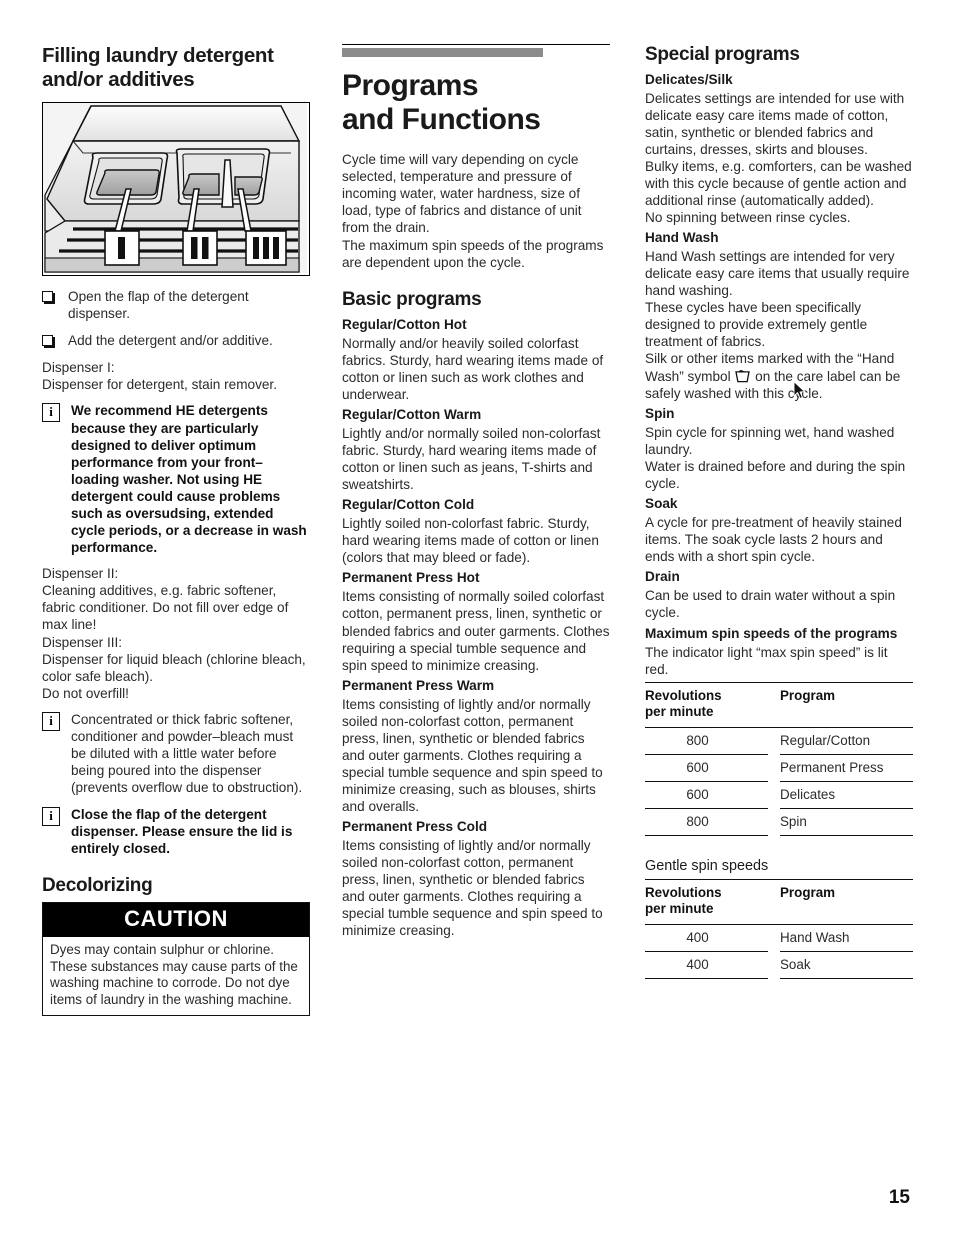  I want to click on soak-title: Soak, so click(661, 503).